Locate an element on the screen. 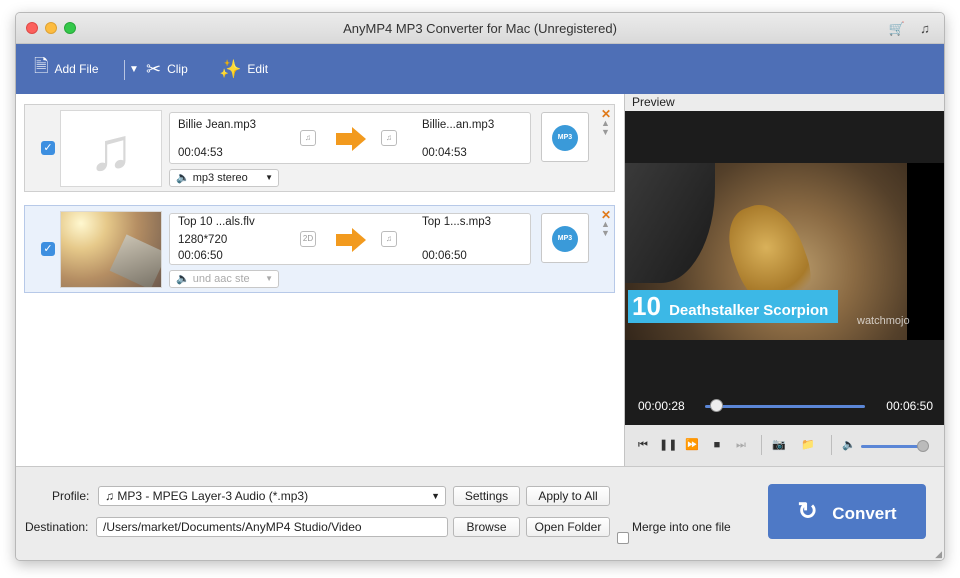  register-key-icon: ♫ is located at coordinates (925, 28).